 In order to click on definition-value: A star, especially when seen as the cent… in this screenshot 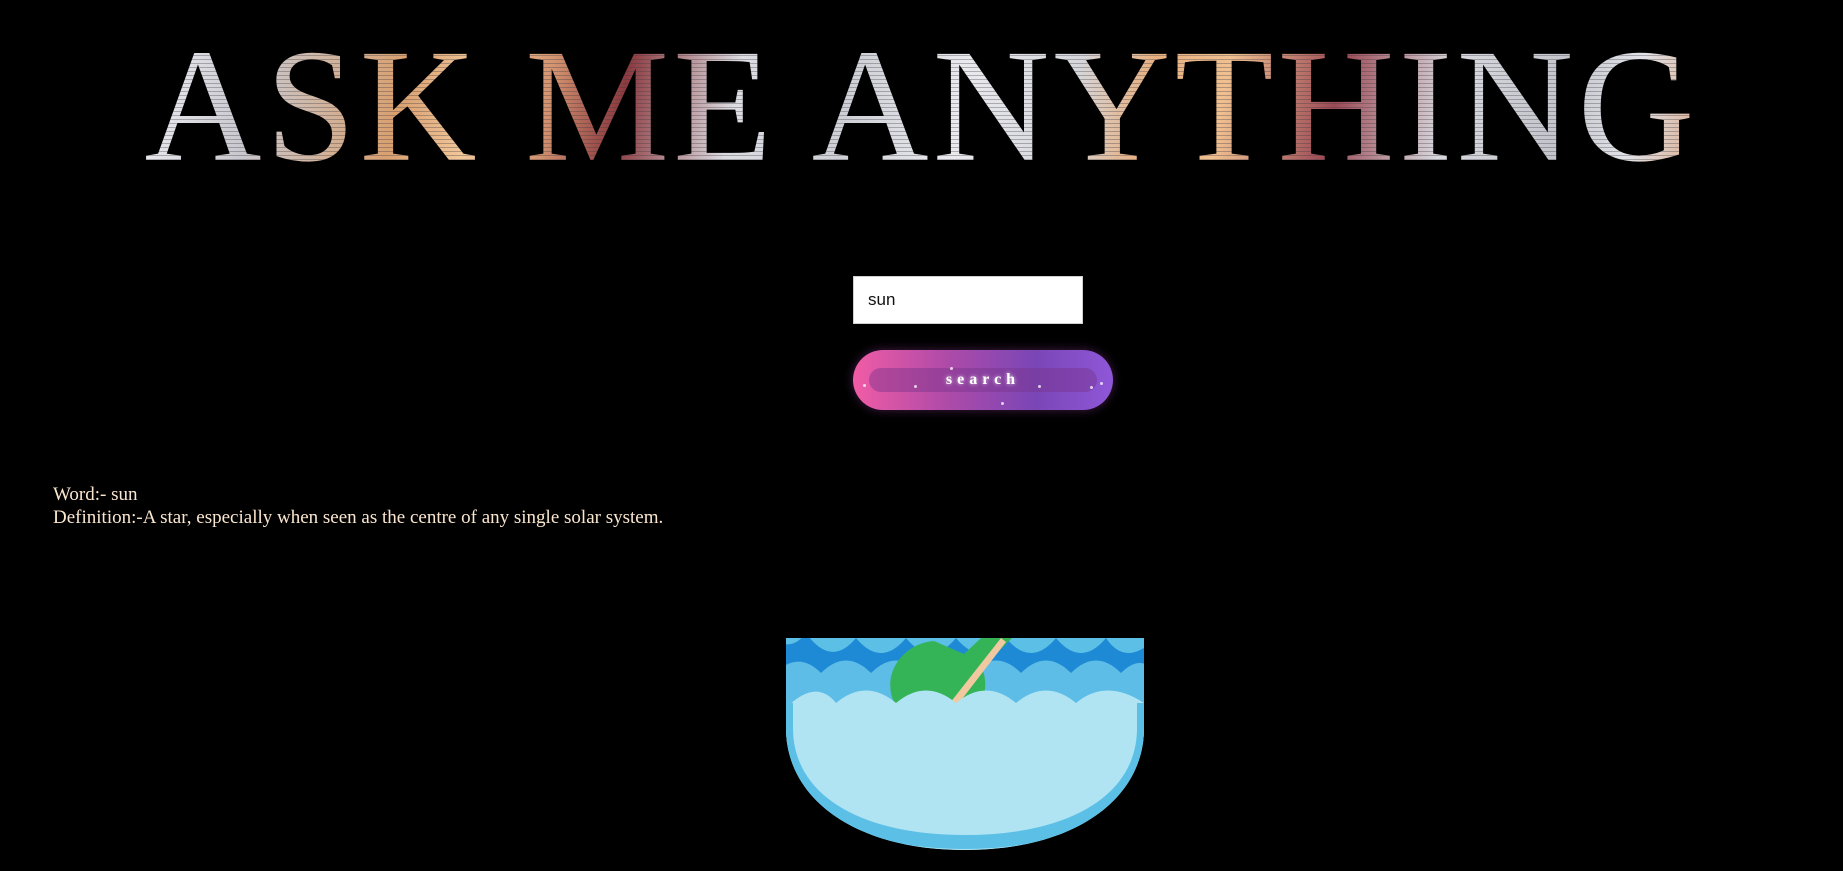, I will do `click(403, 517)`.